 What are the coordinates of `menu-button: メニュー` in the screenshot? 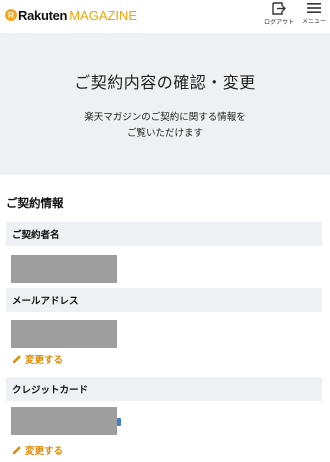 It's located at (314, 13).